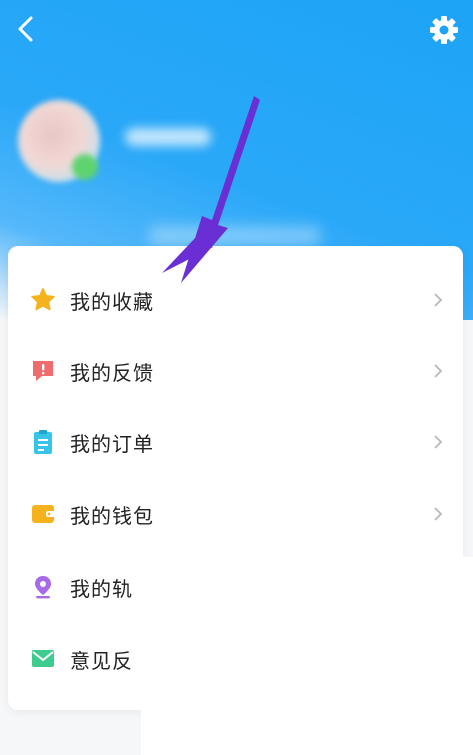  I want to click on menu-item-label: 意见反, so click(101, 660).